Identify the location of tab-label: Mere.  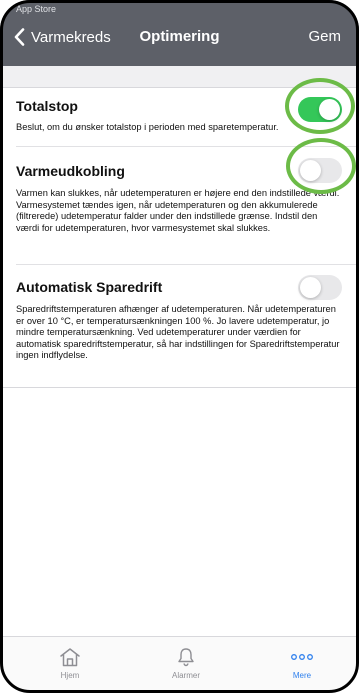
(302, 675).